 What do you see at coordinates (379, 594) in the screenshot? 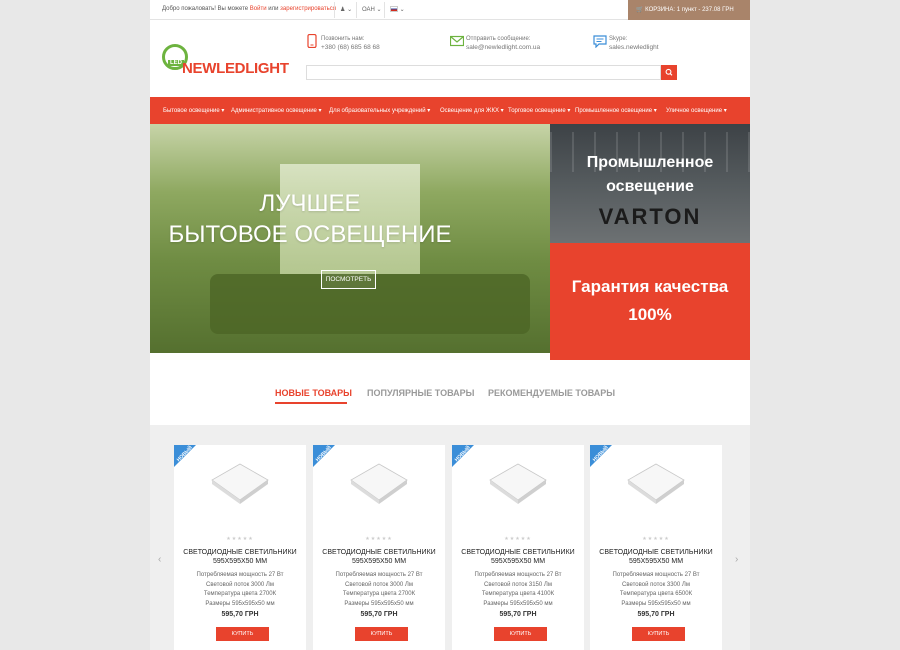
I see `product-desc-temp: Температура цвета 2700К` at bounding box center [379, 594].